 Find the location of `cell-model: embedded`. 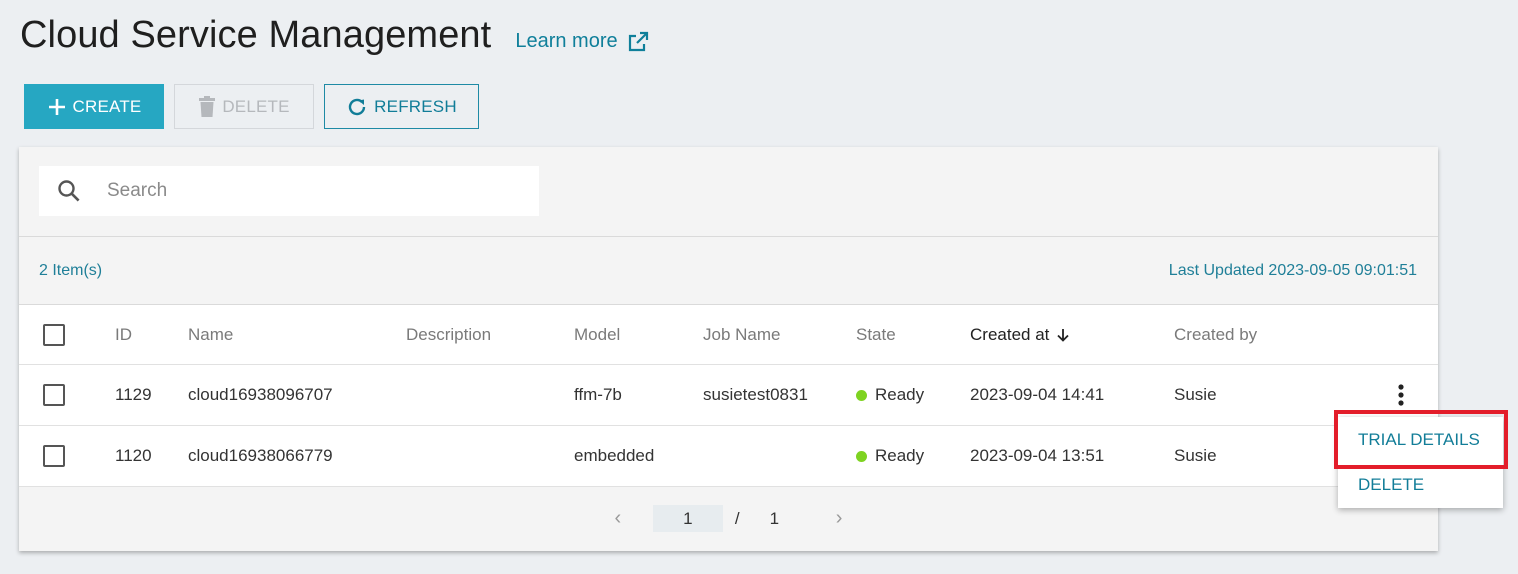

cell-model: embedded is located at coordinates (614, 455).